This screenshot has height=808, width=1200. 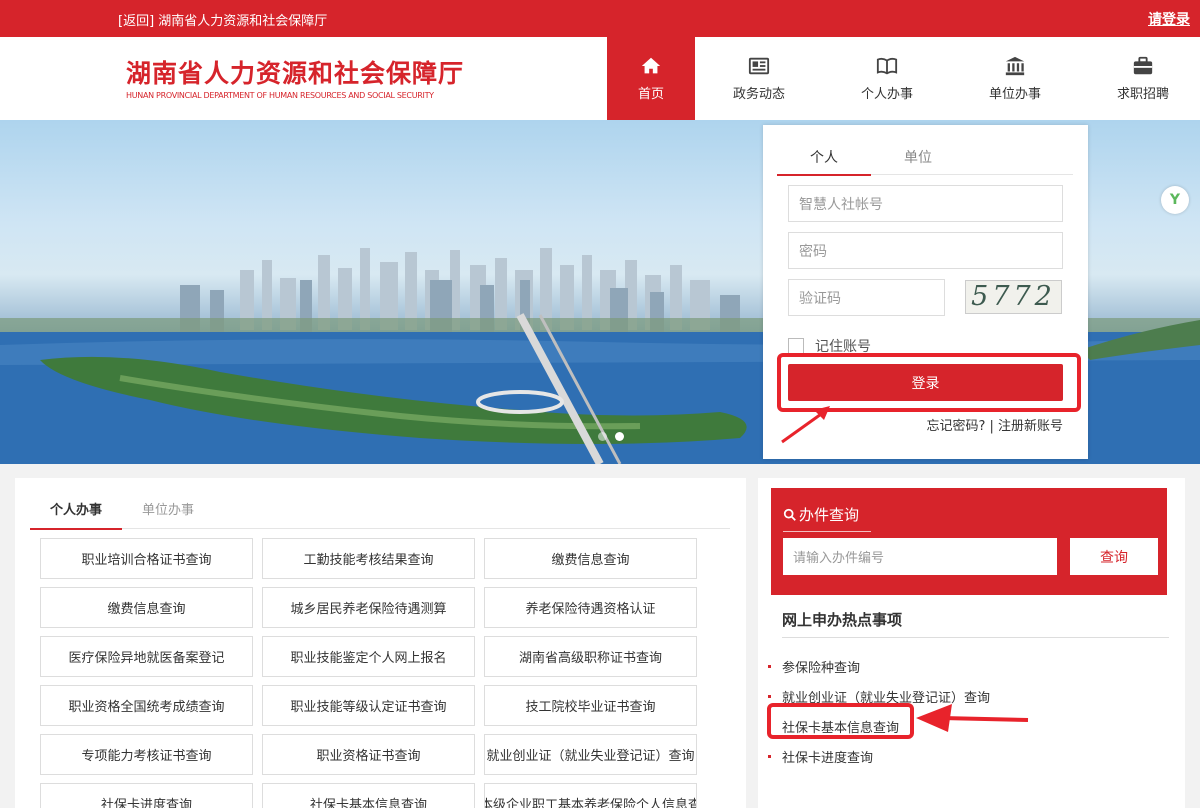 What do you see at coordinates (1015, 78) in the screenshot?
I see `nav-company: 单位办事` at bounding box center [1015, 78].